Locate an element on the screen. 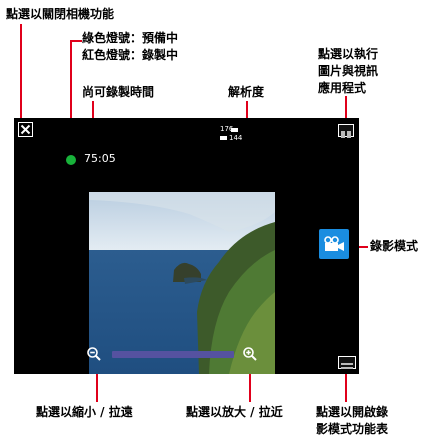  resolution-indicator: 176 144 is located at coordinates (231, 135).